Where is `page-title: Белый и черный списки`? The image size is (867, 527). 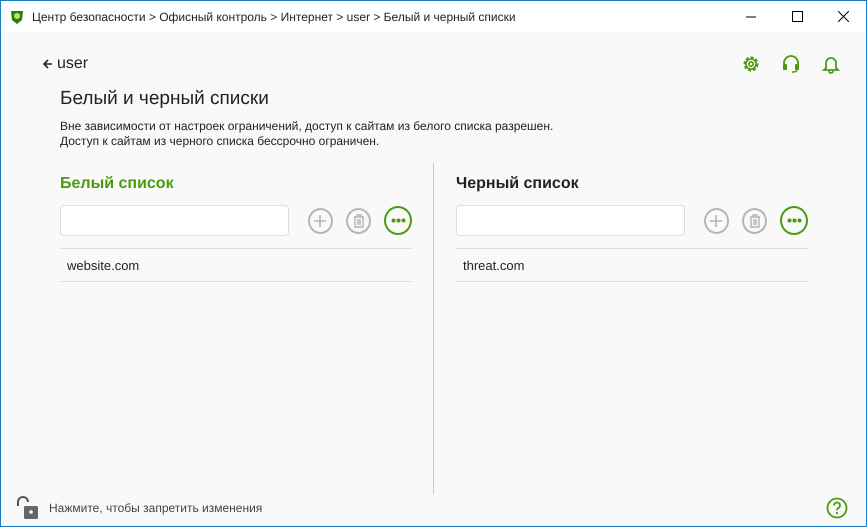 page-title: Белый и черный списки is located at coordinates (165, 99).